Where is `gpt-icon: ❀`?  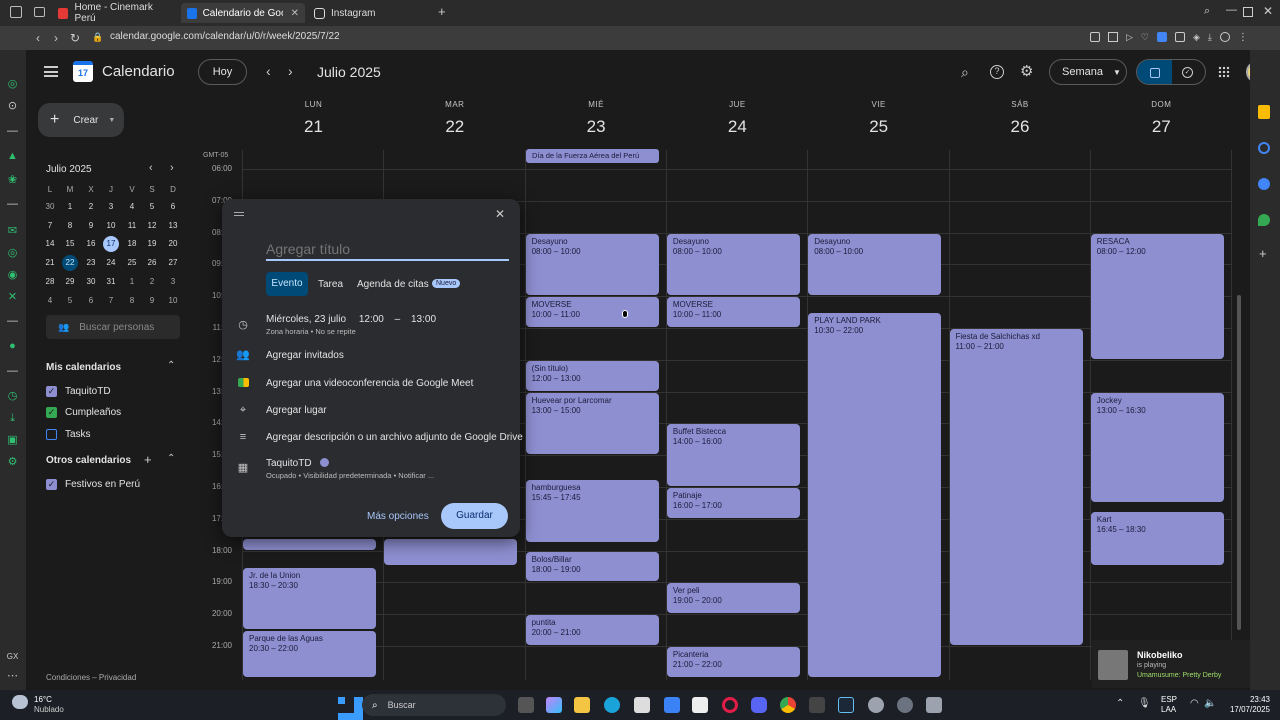 gpt-icon: ❀ is located at coordinates (12, 180).